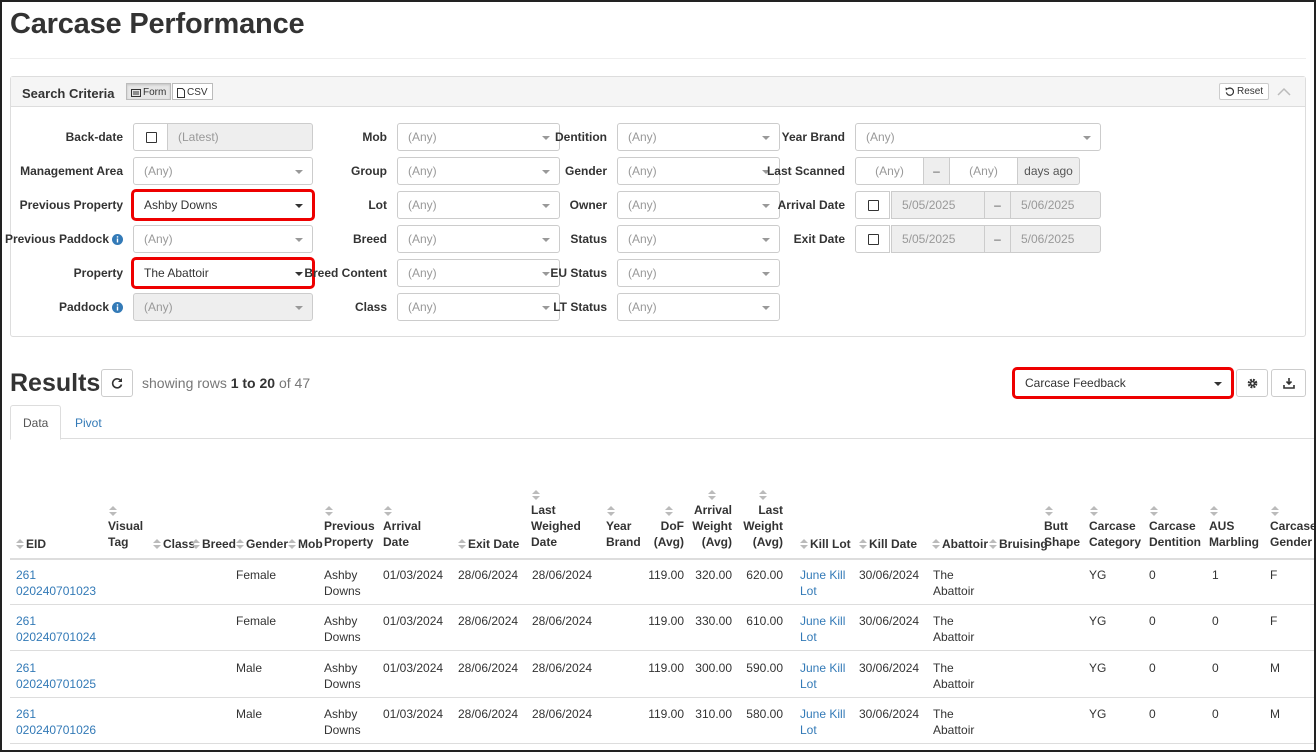 Image resolution: width=1316 pixels, height=752 pixels. Describe the element at coordinates (1152, 713) in the screenshot. I see `carcase-dentition-cell-text: 0` at that location.